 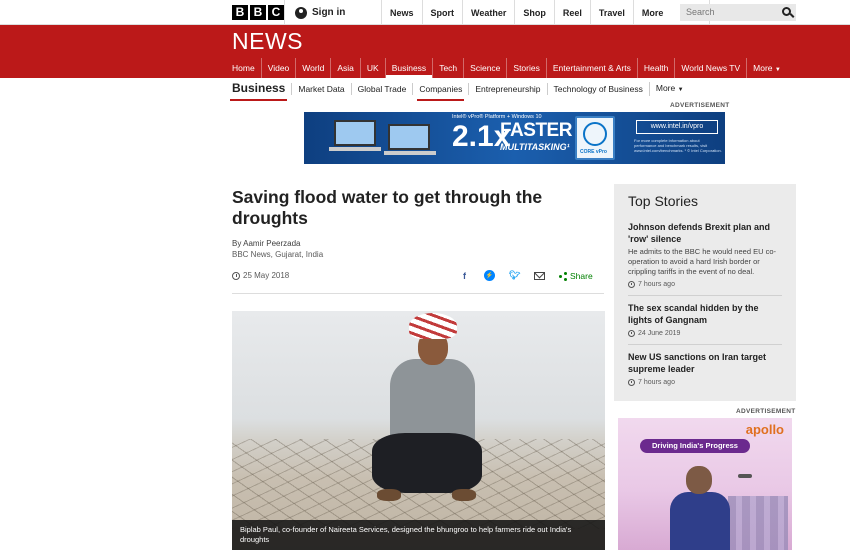 What do you see at coordinates (320, 88) in the screenshot?
I see `subnav-market-data: Market Data` at bounding box center [320, 88].